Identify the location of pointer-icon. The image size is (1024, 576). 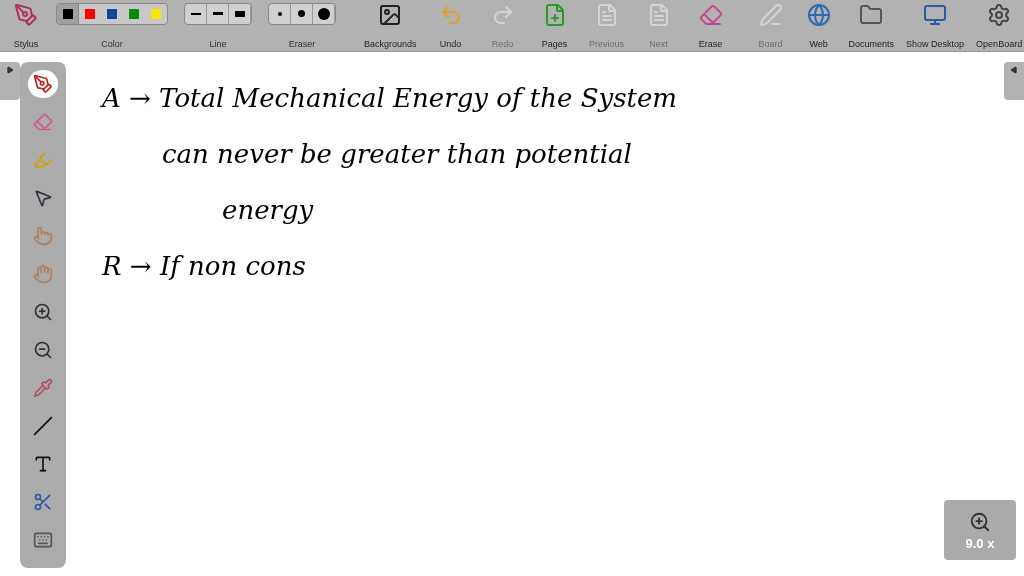
(43, 198).